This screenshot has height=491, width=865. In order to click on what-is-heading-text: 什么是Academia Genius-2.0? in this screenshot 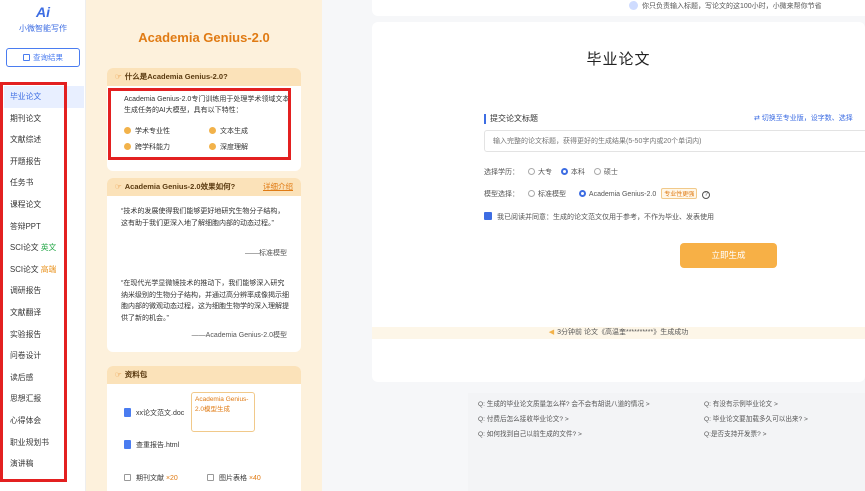, I will do `click(176, 76)`.